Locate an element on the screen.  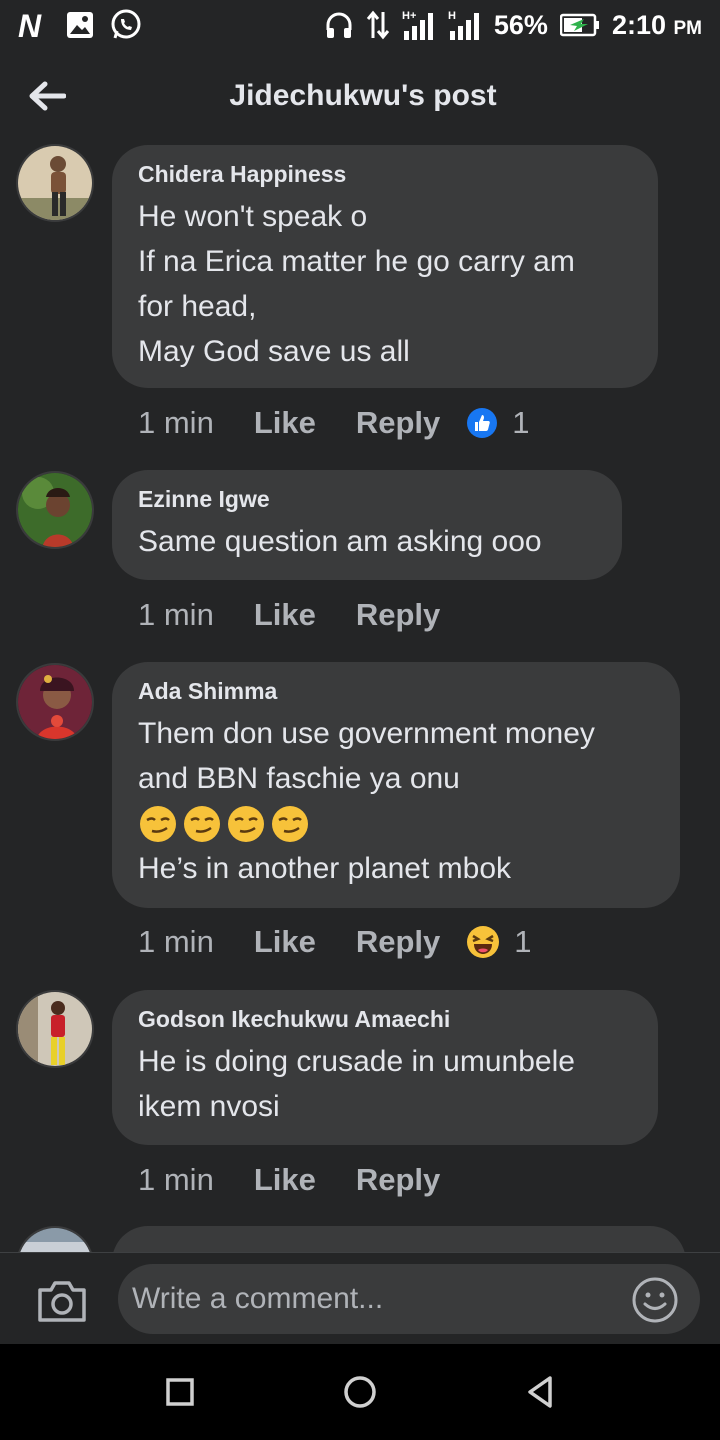
svg-text: H+ is located at coordinates (409, 16).